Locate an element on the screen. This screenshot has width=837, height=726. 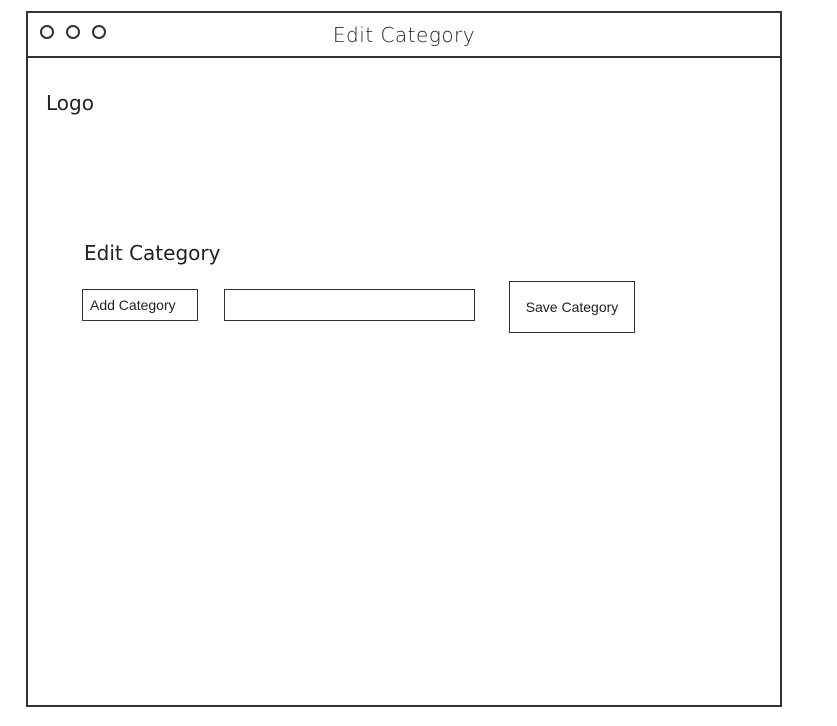
window-titlebar: Edit Category is located at coordinates (404, 35).